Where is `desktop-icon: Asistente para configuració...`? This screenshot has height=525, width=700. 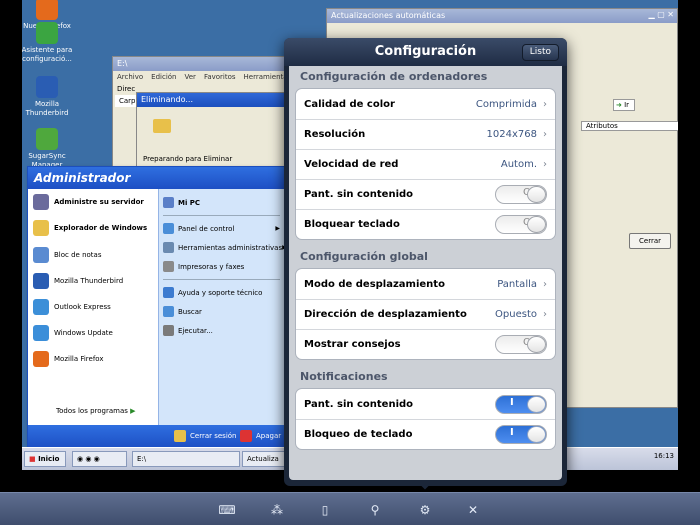 desktop-icon: Asistente para configuració... is located at coordinates (49, 43).